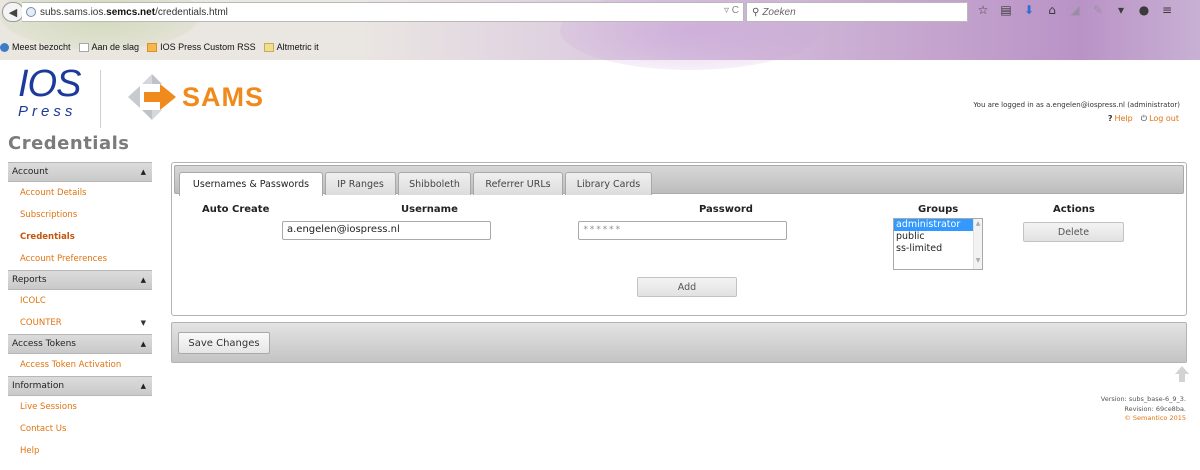  I want to click on sidebar-item-label: Account Preferences, so click(64, 259).